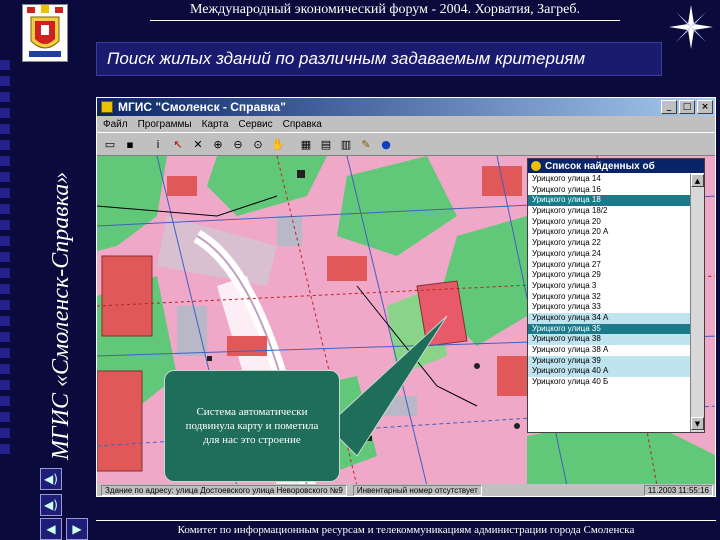 The height and width of the screenshot is (540, 720). What do you see at coordinates (609, 350) in the screenshot?
I see `list-item: Урицкого улица 38 А` at bounding box center [609, 350].